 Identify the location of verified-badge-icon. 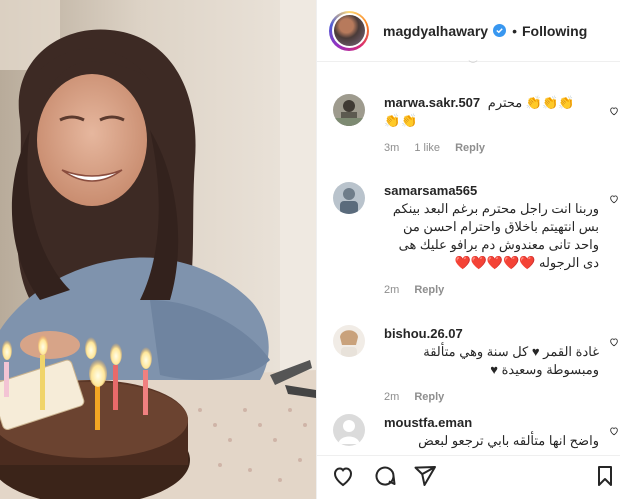
(500, 30).